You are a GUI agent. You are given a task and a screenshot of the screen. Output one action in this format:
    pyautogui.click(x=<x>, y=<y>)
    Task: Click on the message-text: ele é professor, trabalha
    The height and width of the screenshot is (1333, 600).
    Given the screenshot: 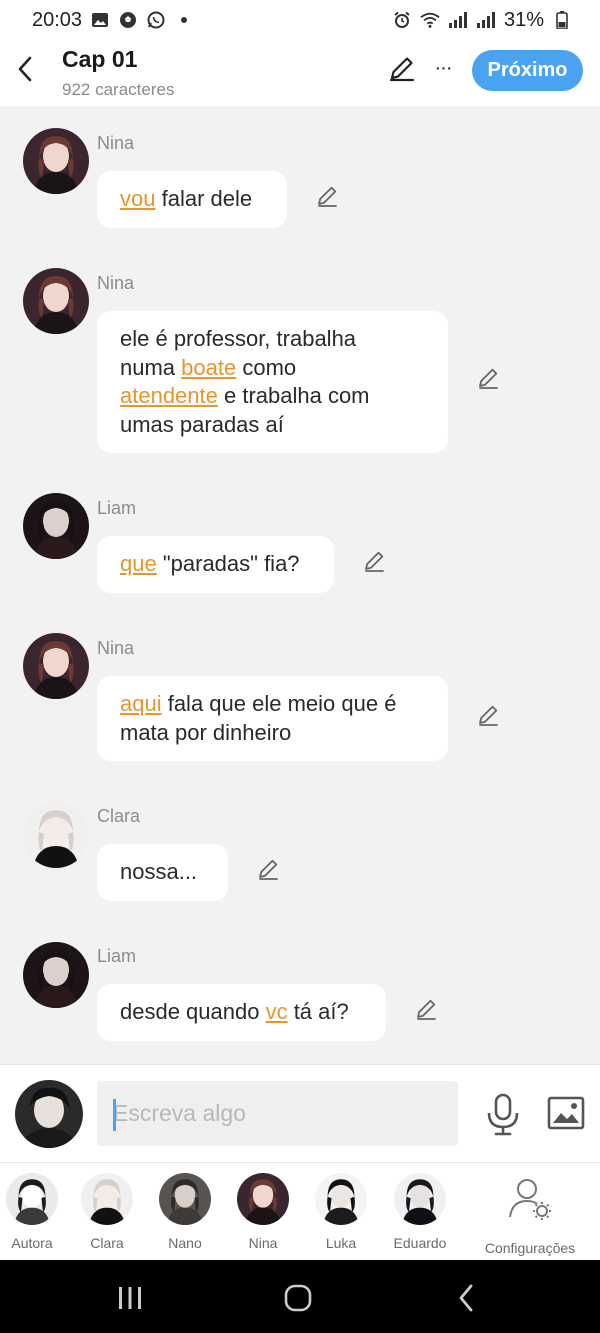 What is the action you would take?
    pyautogui.click(x=238, y=338)
    